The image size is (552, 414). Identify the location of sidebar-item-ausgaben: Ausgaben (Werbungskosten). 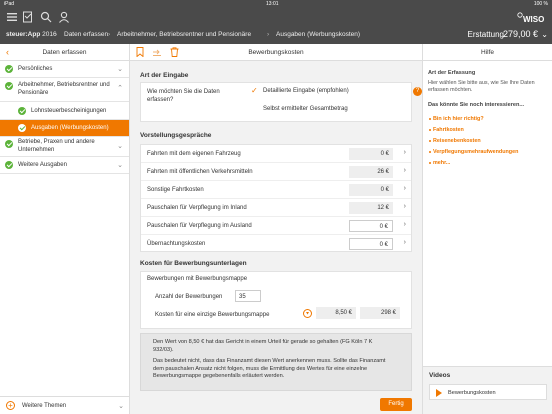
(64, 128).